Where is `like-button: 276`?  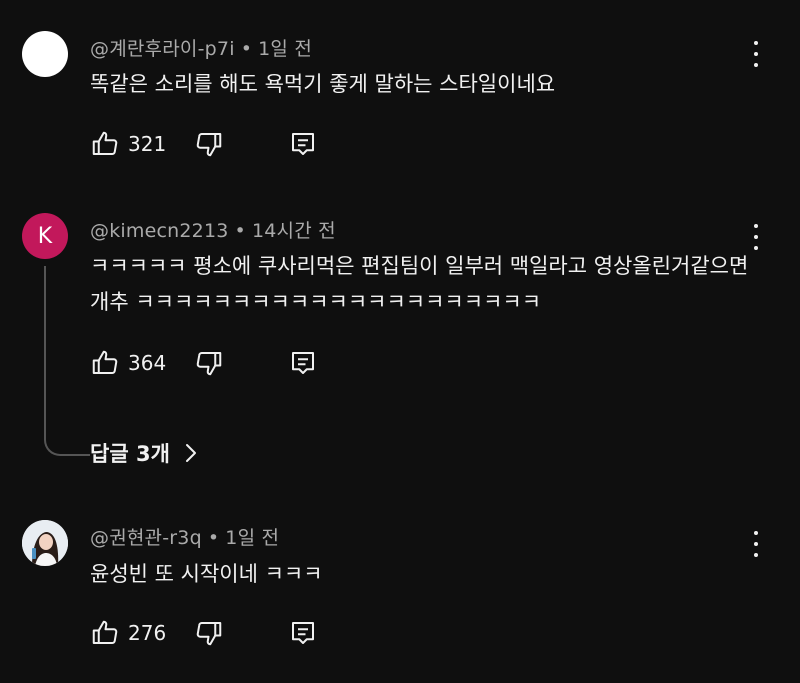 like-button: 276 is located at coordinates (128, 633).